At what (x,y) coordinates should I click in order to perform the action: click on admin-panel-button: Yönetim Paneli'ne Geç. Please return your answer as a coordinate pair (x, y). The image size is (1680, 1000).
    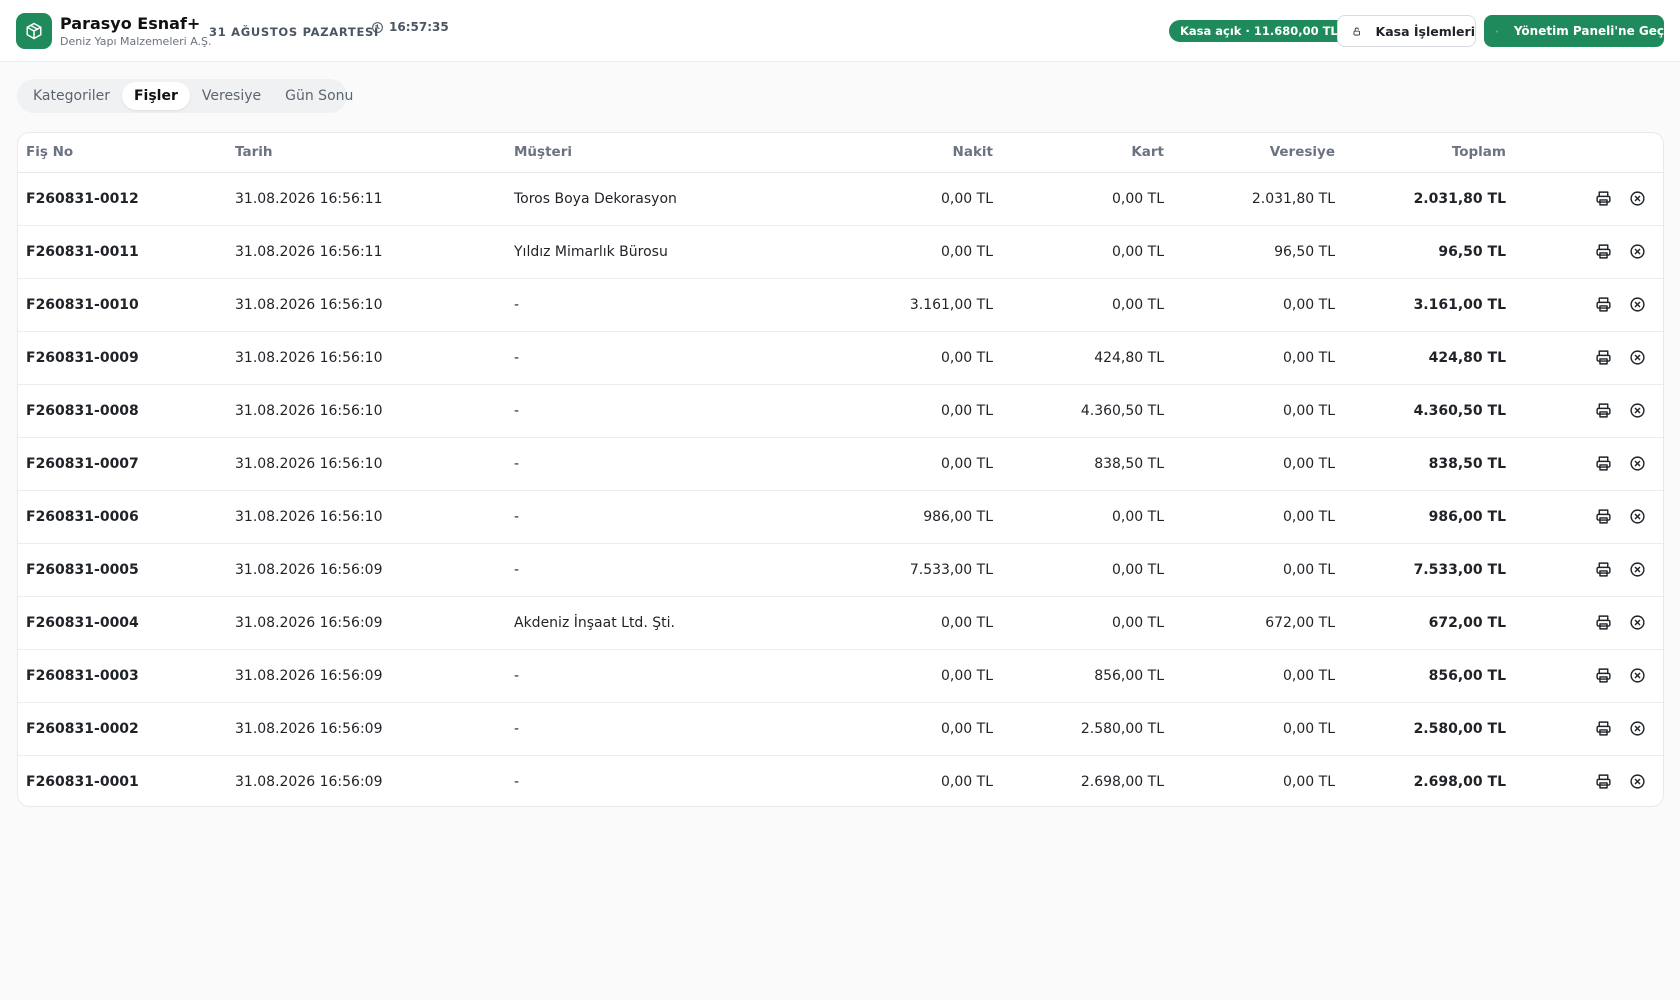
    Looking at the image, I should click on (1574, 31).